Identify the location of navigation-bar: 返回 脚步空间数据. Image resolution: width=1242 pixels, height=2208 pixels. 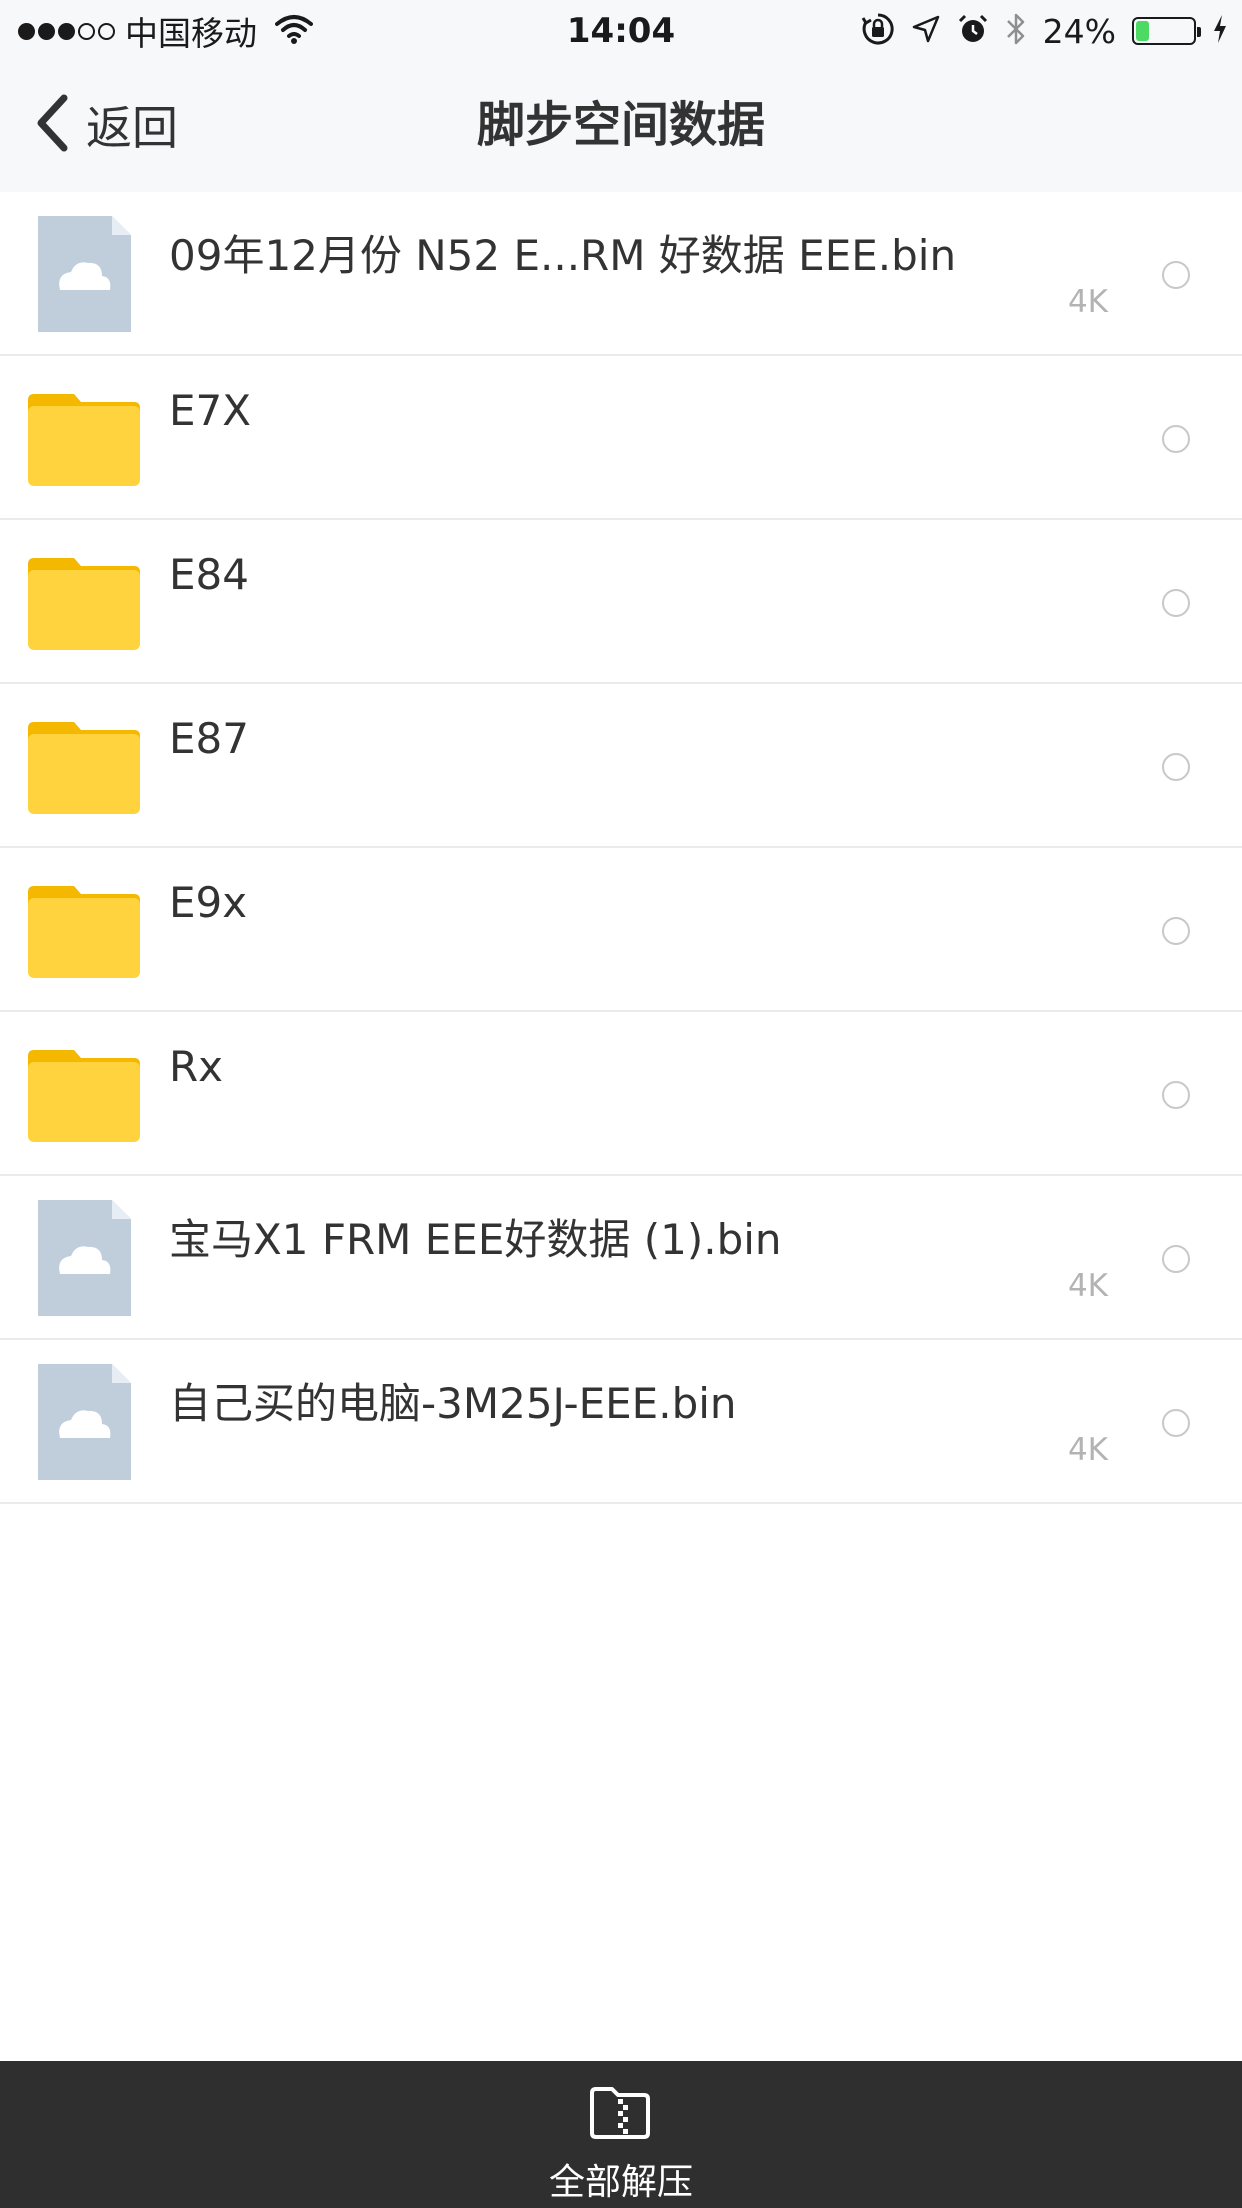
(621, 127).